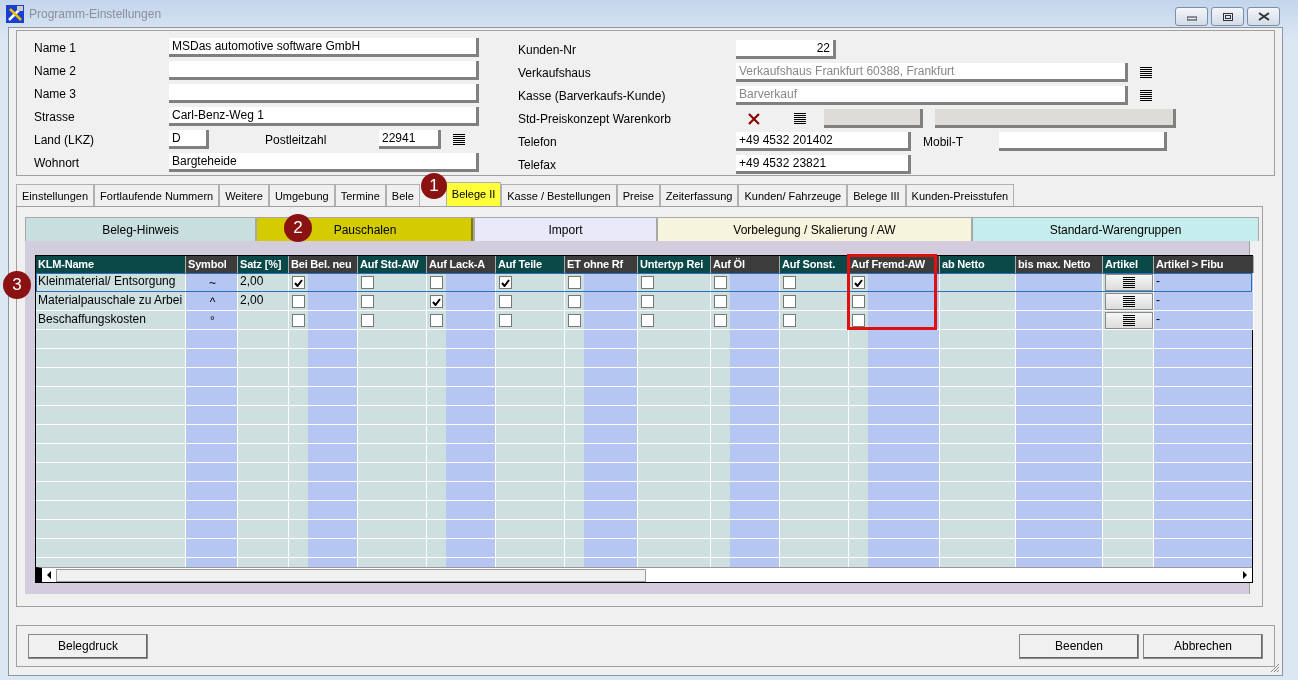 This screenshot has height=680, width=1298. Describe the element at coordinates (559, 195) in the screenshot. I see `tab: Kasse / Bestellungen` at that location.